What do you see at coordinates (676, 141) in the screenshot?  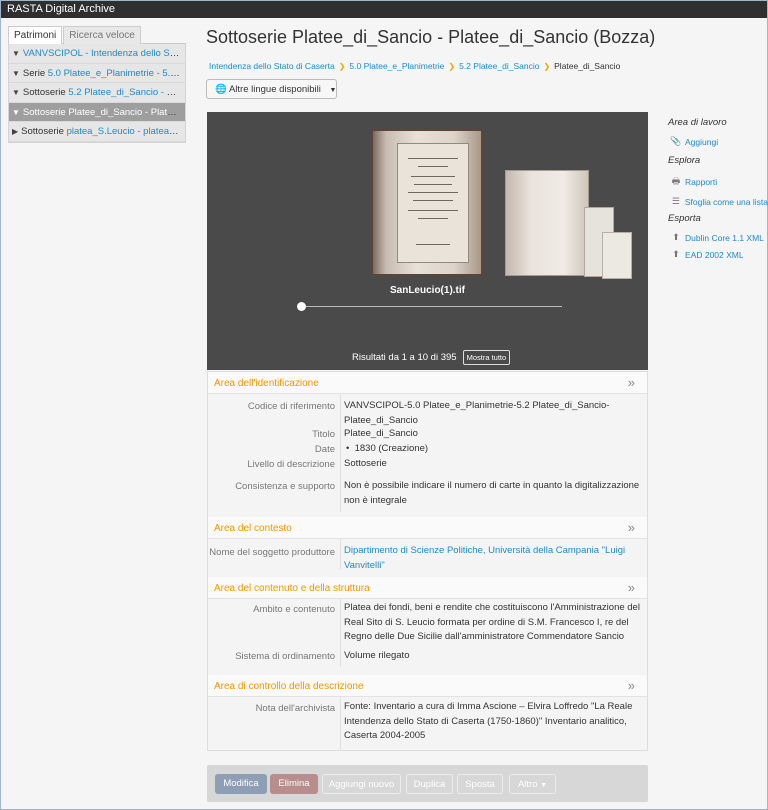 I see `paperclip-icon: 📎` at bounding box center [676, 141].